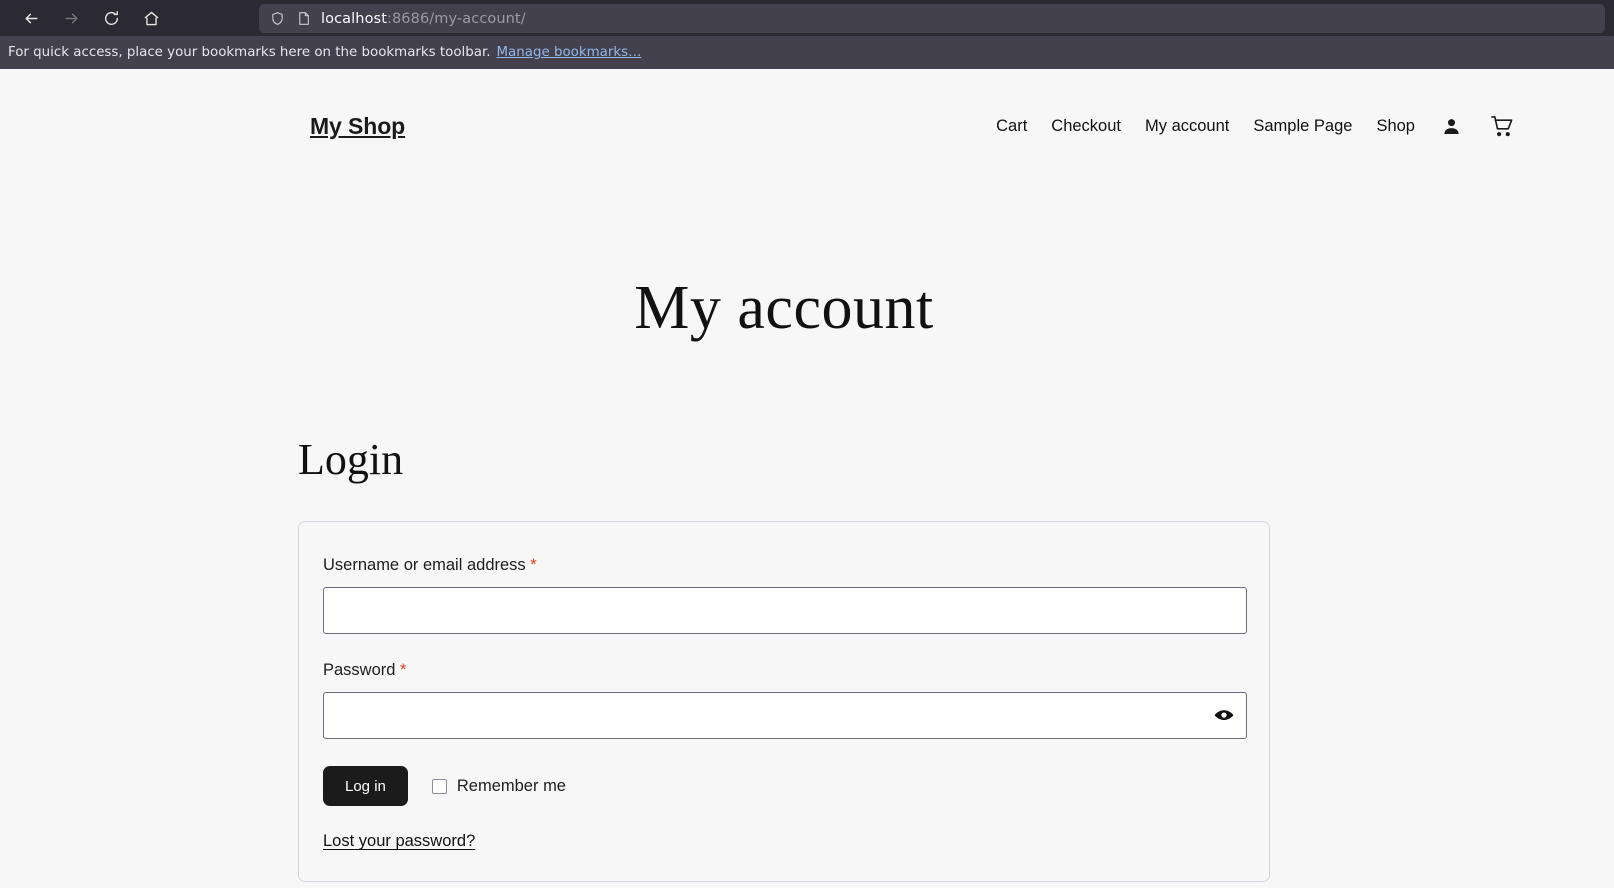  What do you see at coordinates (785, 610) in the screenshot?
I see `username-input` at bounding box center [785, 610].